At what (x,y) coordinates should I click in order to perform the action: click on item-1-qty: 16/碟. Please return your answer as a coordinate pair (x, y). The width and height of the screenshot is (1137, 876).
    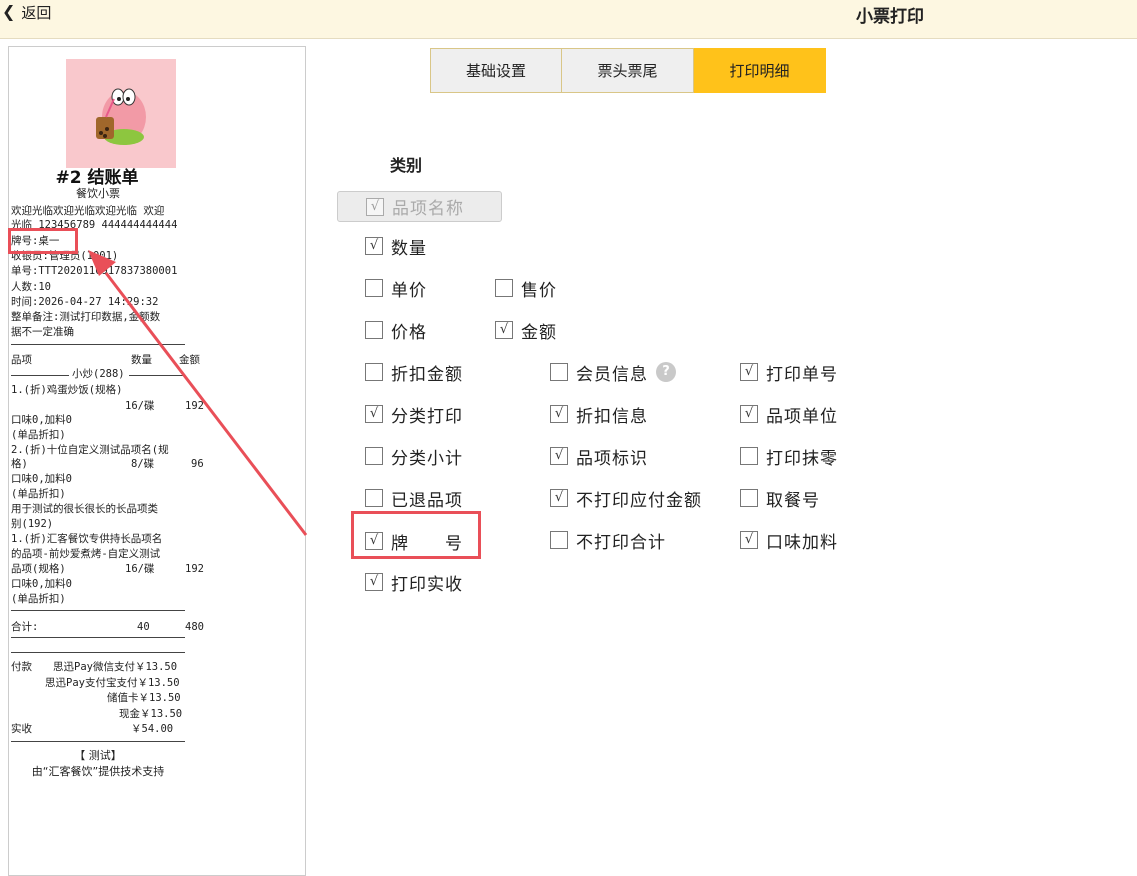
    Looking at the image, I should click on (140, 406).